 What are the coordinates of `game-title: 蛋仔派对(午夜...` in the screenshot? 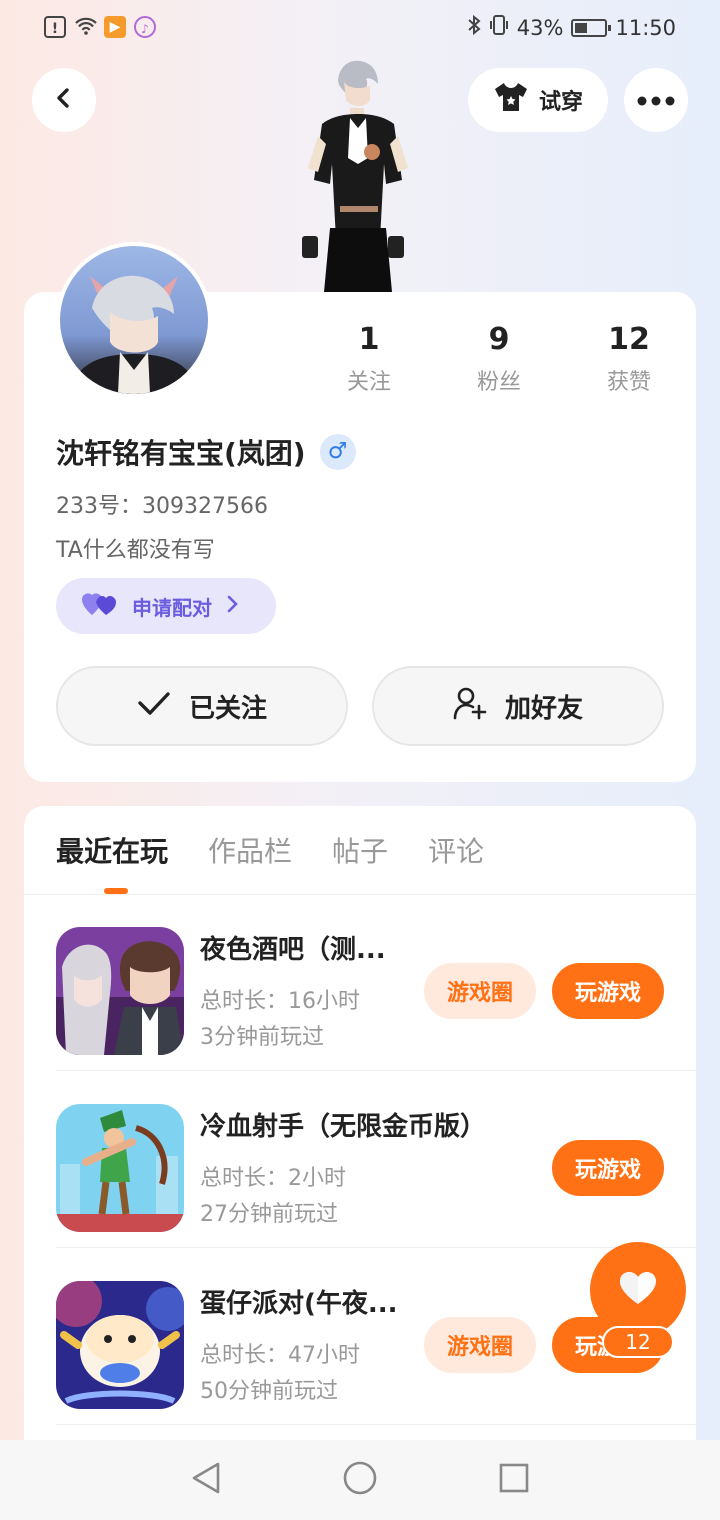 It's located at (299, 1304).